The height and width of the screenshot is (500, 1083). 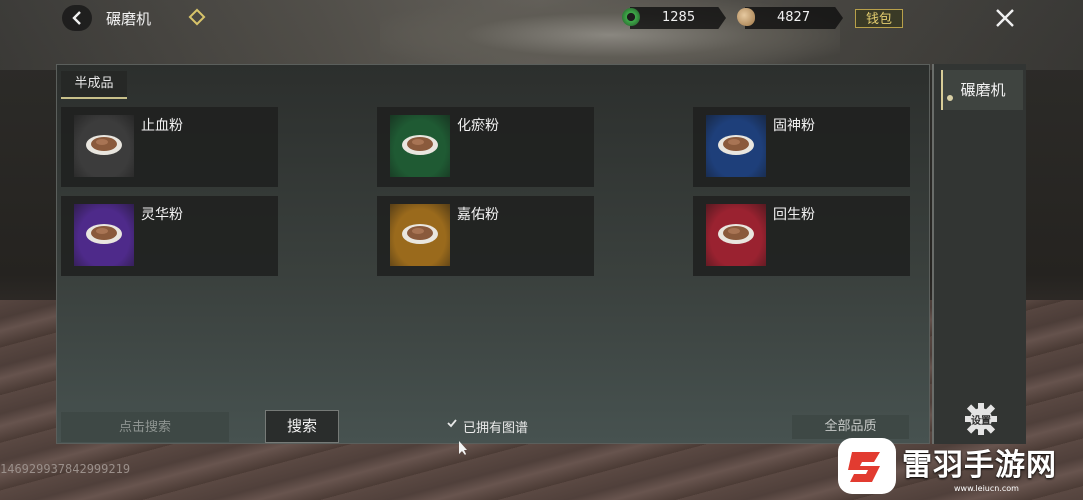 I want to click on watermark: 雷羽手游网 www.leiucn.com, so click(x=959, y=467).